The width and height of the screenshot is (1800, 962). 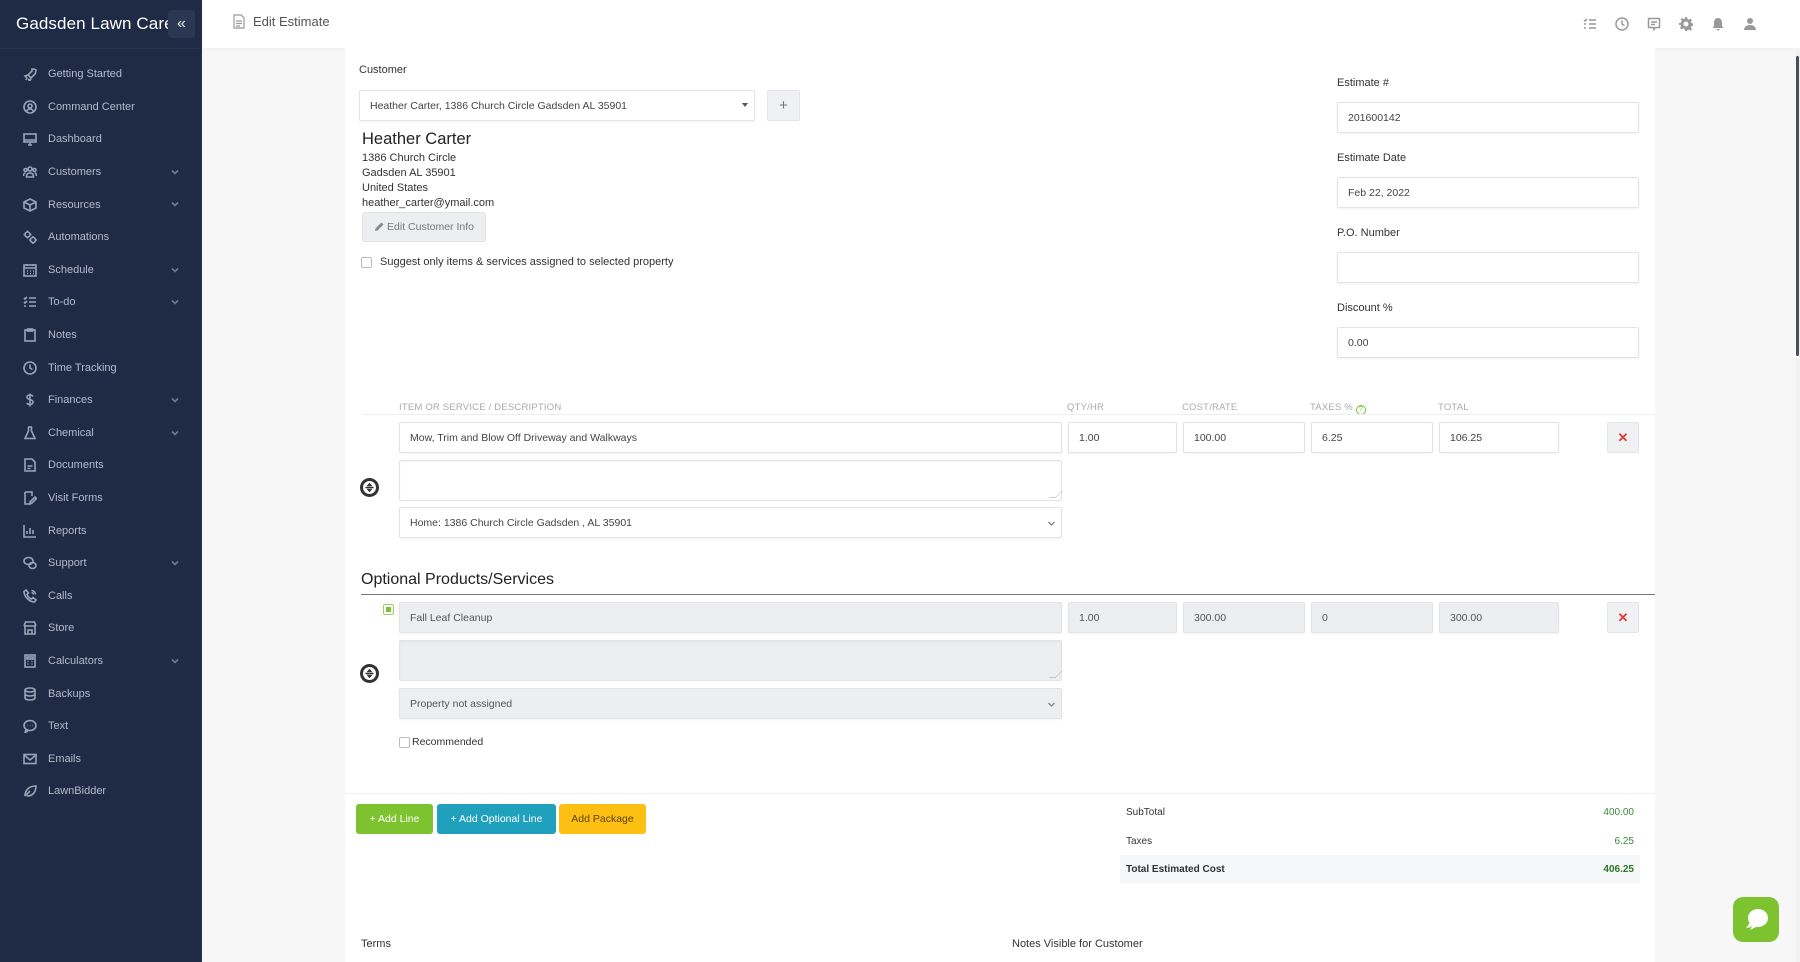 I want to click on optional-total-input: 300.00, so click(x=1499, y=617).